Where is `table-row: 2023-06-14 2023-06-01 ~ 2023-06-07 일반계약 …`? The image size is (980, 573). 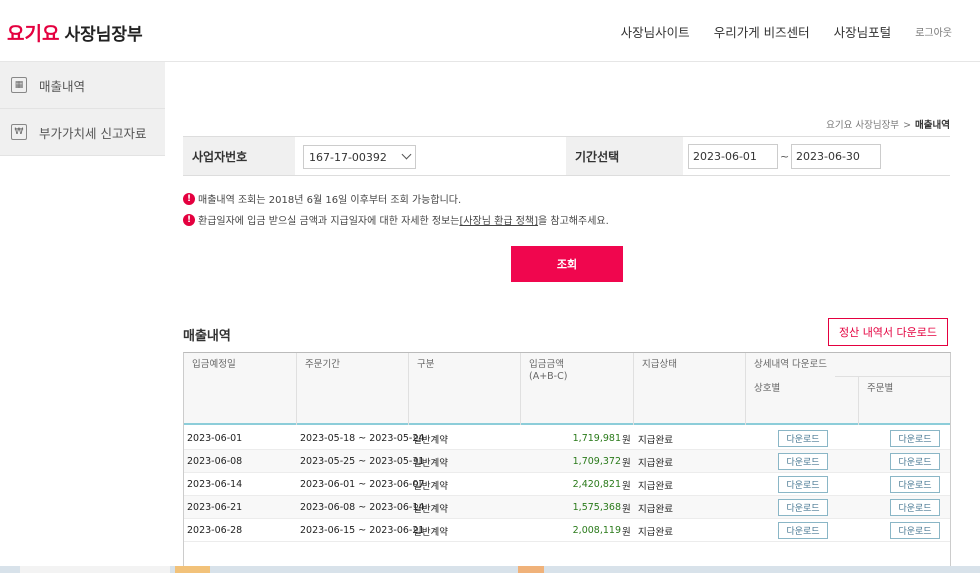 table-row: 2023-06-14 2023-06-01 ~ 2023-06-07 일반계약 … is located at coordinates (567, 484).